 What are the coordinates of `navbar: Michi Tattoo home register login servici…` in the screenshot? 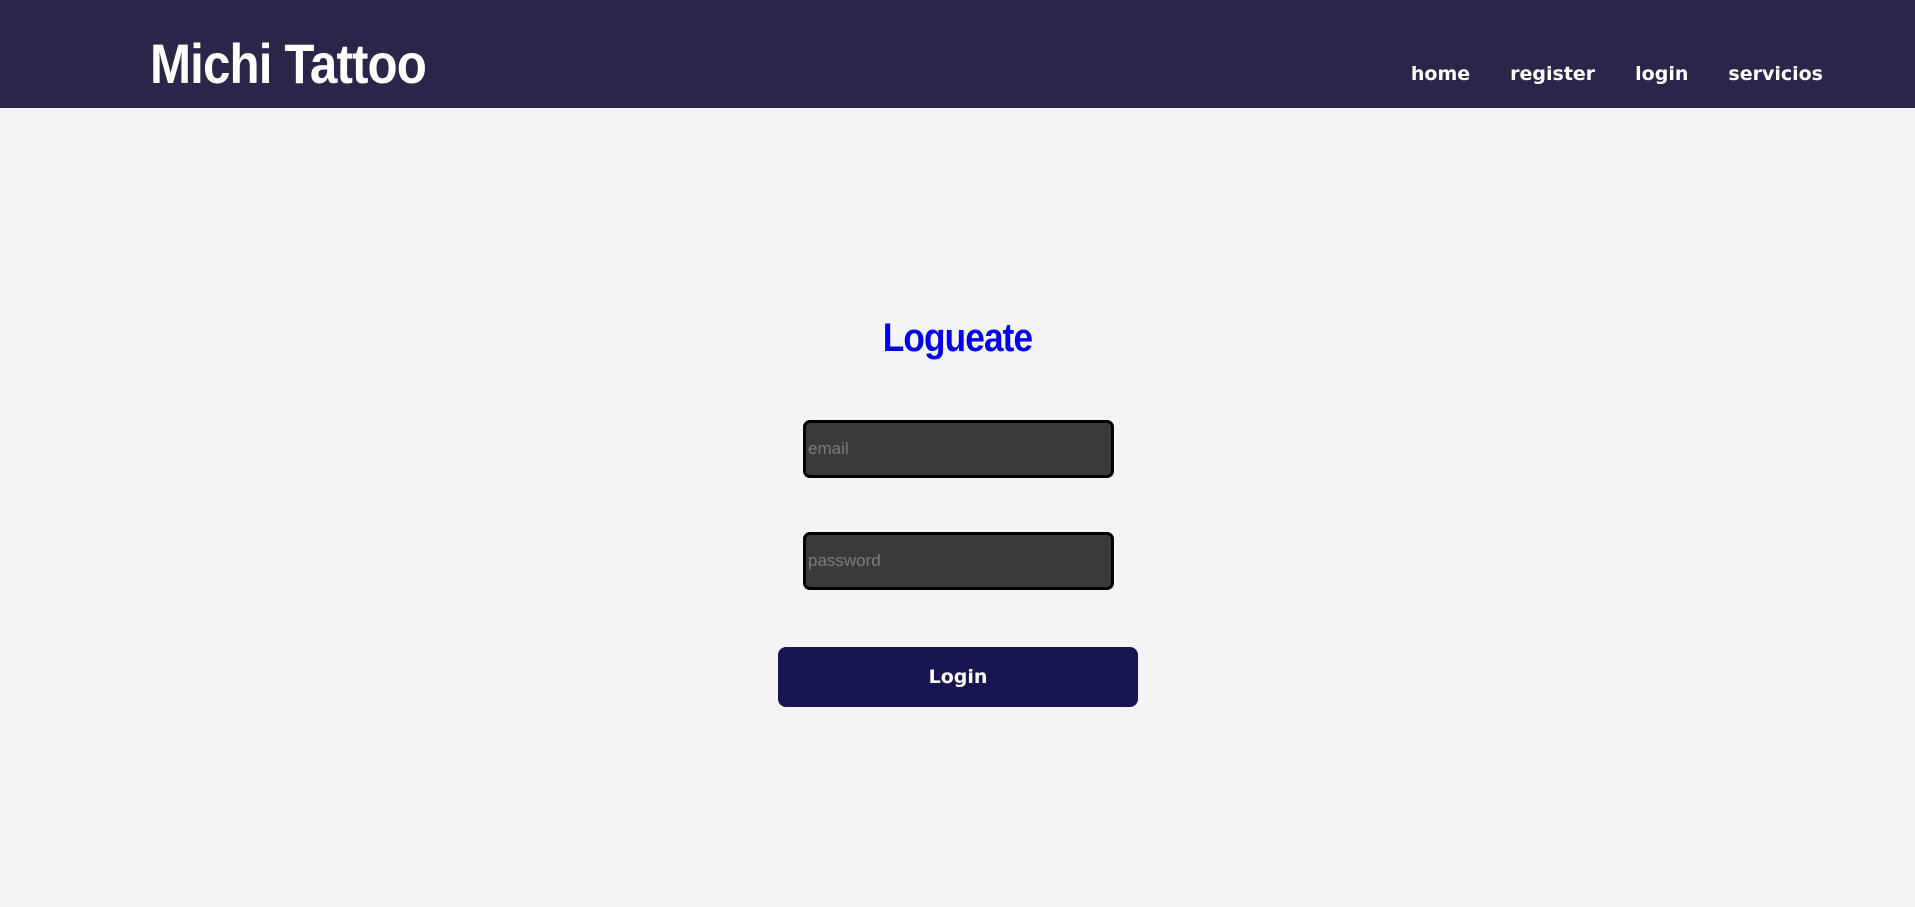 It's located at (957, 54).